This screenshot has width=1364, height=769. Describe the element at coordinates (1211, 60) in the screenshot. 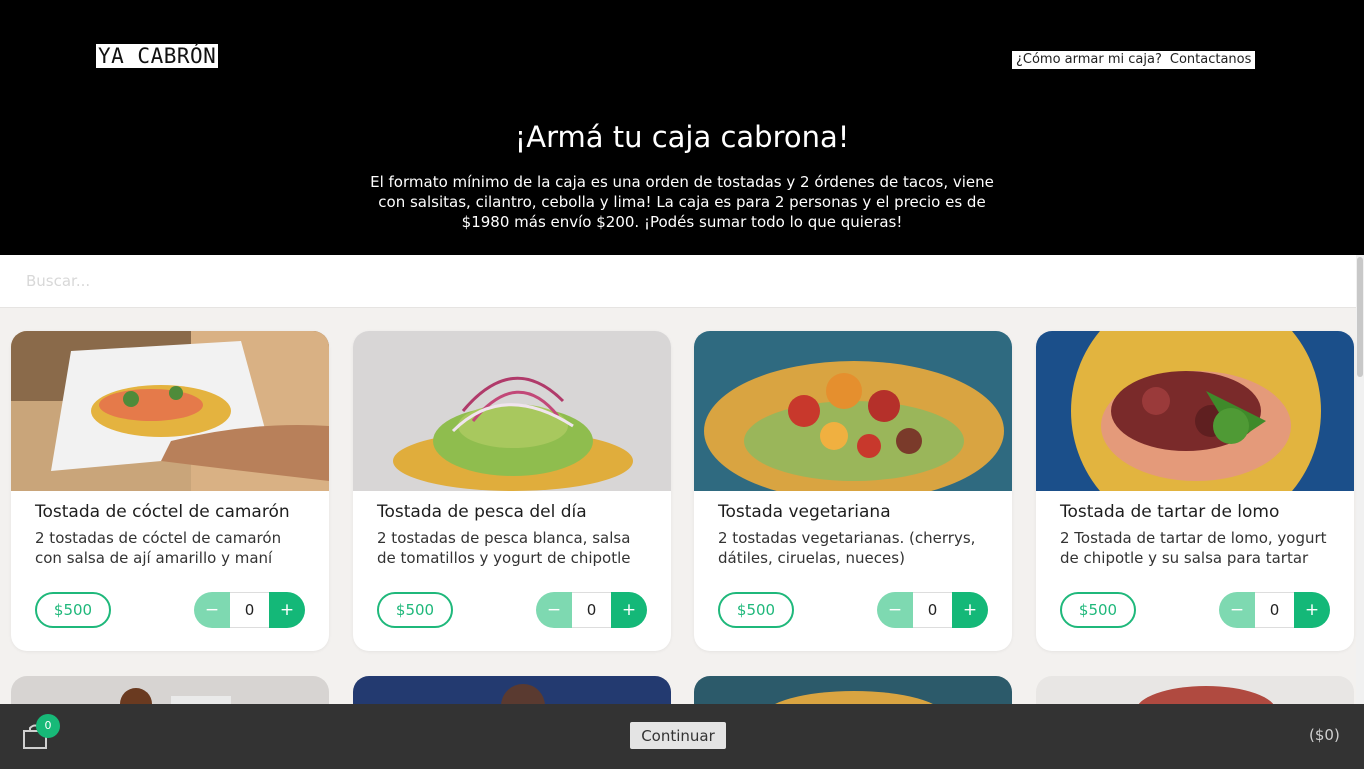

I see `nav-contact-link: Contactanos` at that location.